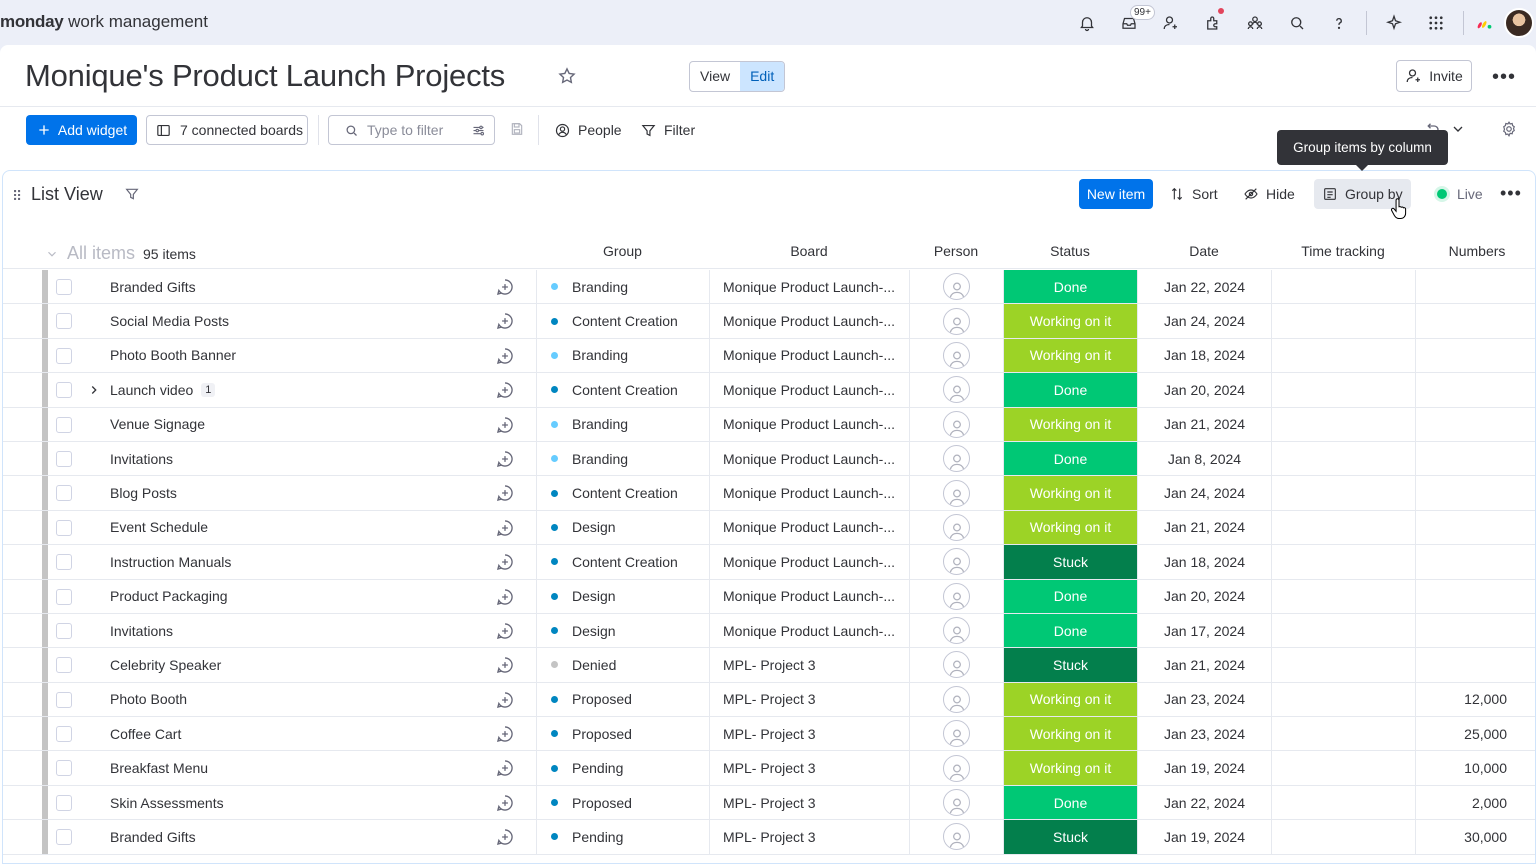  What do you see at coordinates (1394, 22) in the screenshot?
I see `ai-sparkle-icon` at bounding box center [1394, 22].